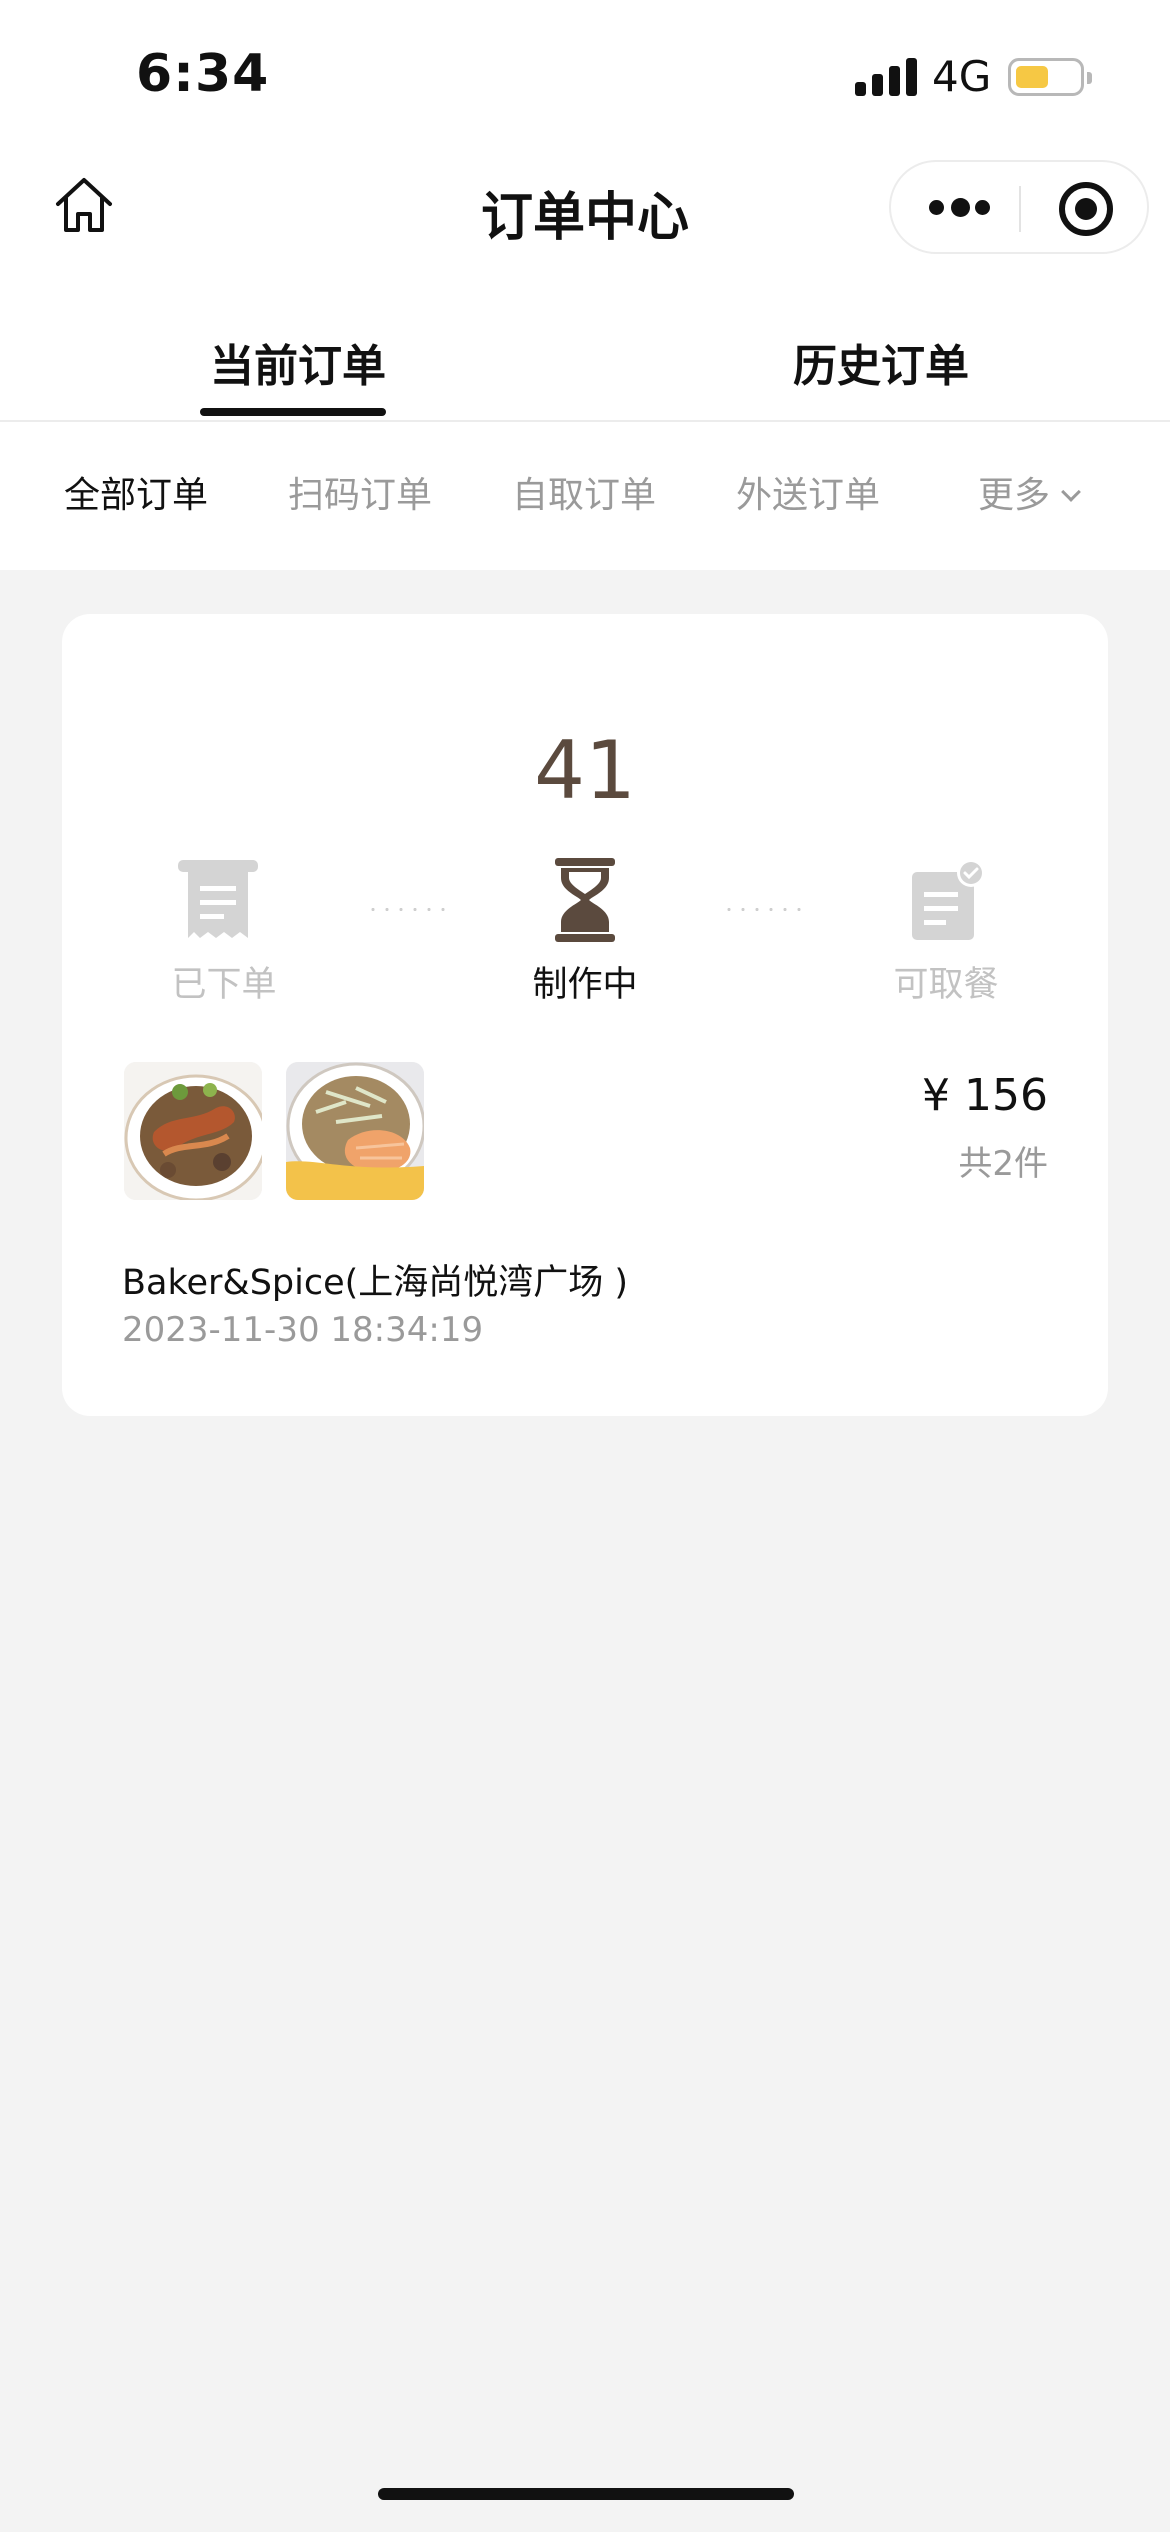 This screenshot has height=2532, width=1170. Describe the element at coordinates (881, 362) in the screenshot. I see `tab-history-orders: 历史订单` at that location.